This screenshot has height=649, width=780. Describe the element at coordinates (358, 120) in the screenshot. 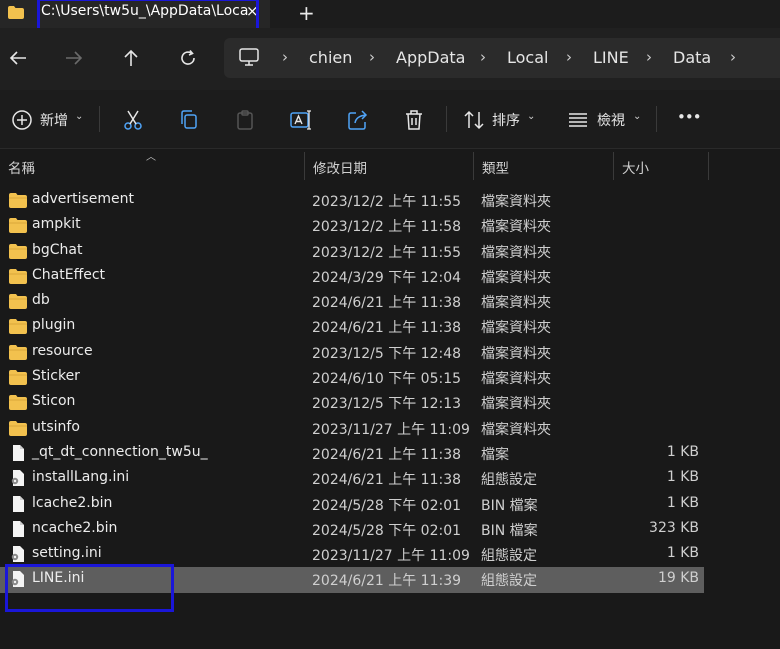

I see `share-icon` at that location.